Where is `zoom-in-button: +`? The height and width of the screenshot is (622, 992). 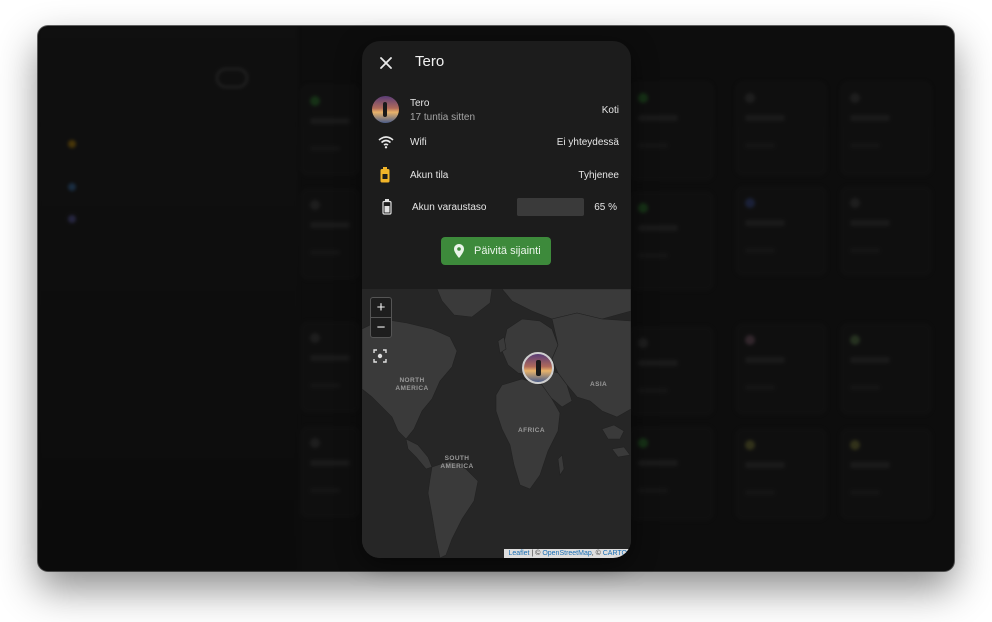
zoom-in-button: + is located at coordinates (381, 307).